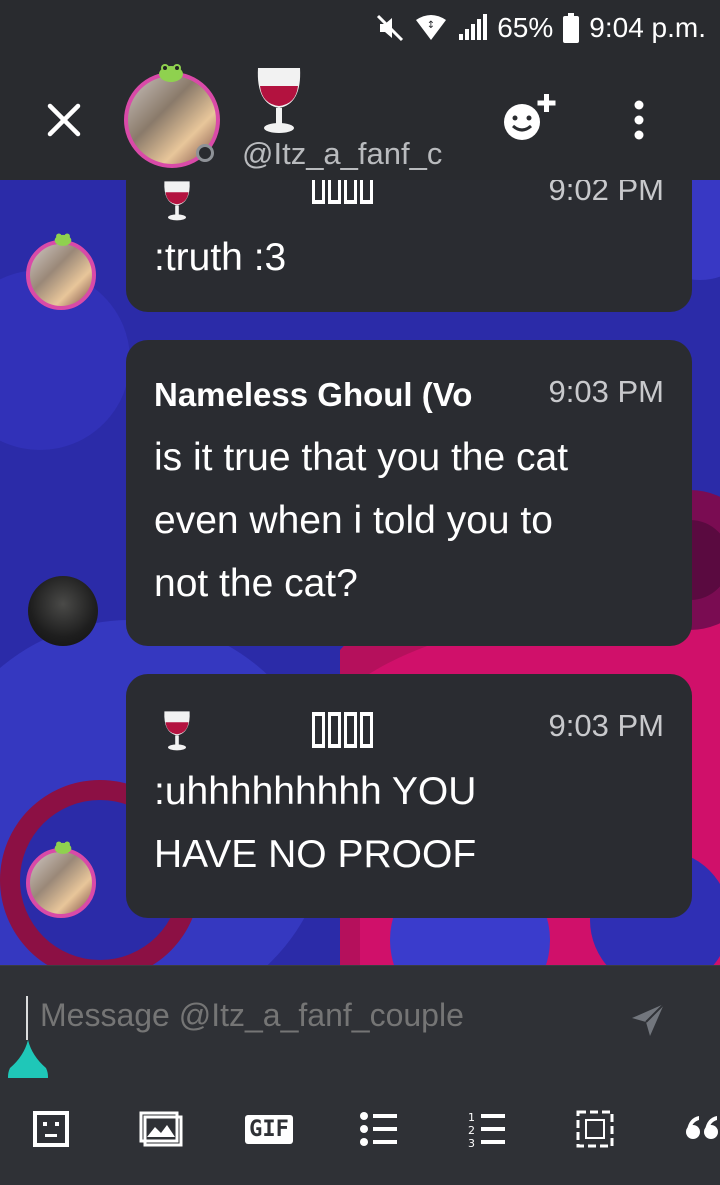  I want to click on svg-text: 3, so click(471, 1143).